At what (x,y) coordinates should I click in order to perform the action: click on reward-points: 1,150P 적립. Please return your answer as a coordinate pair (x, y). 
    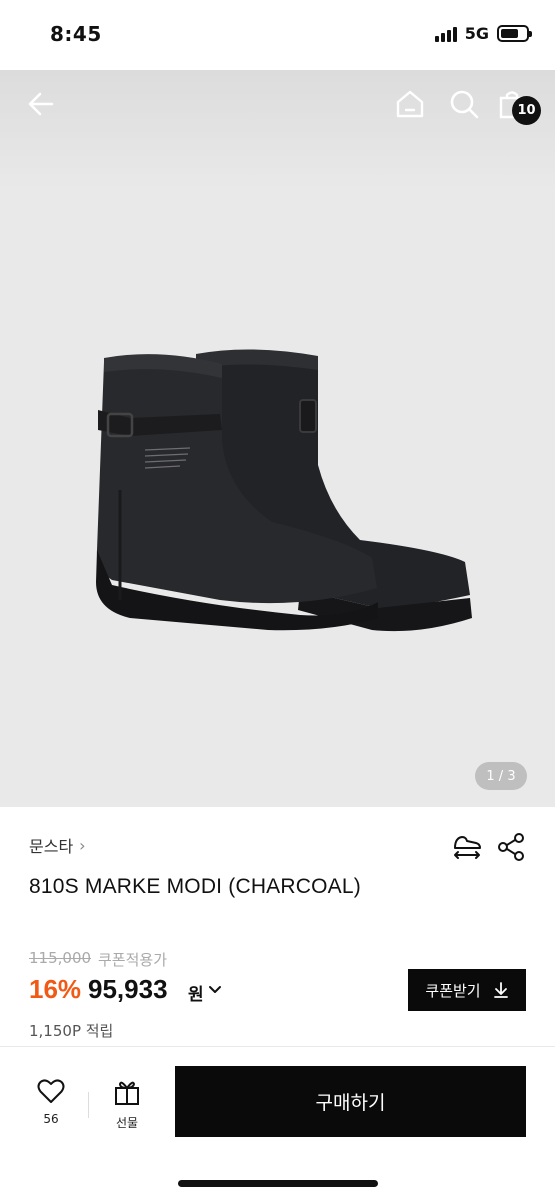
    Looking at the image, I should click on (71, 1031).